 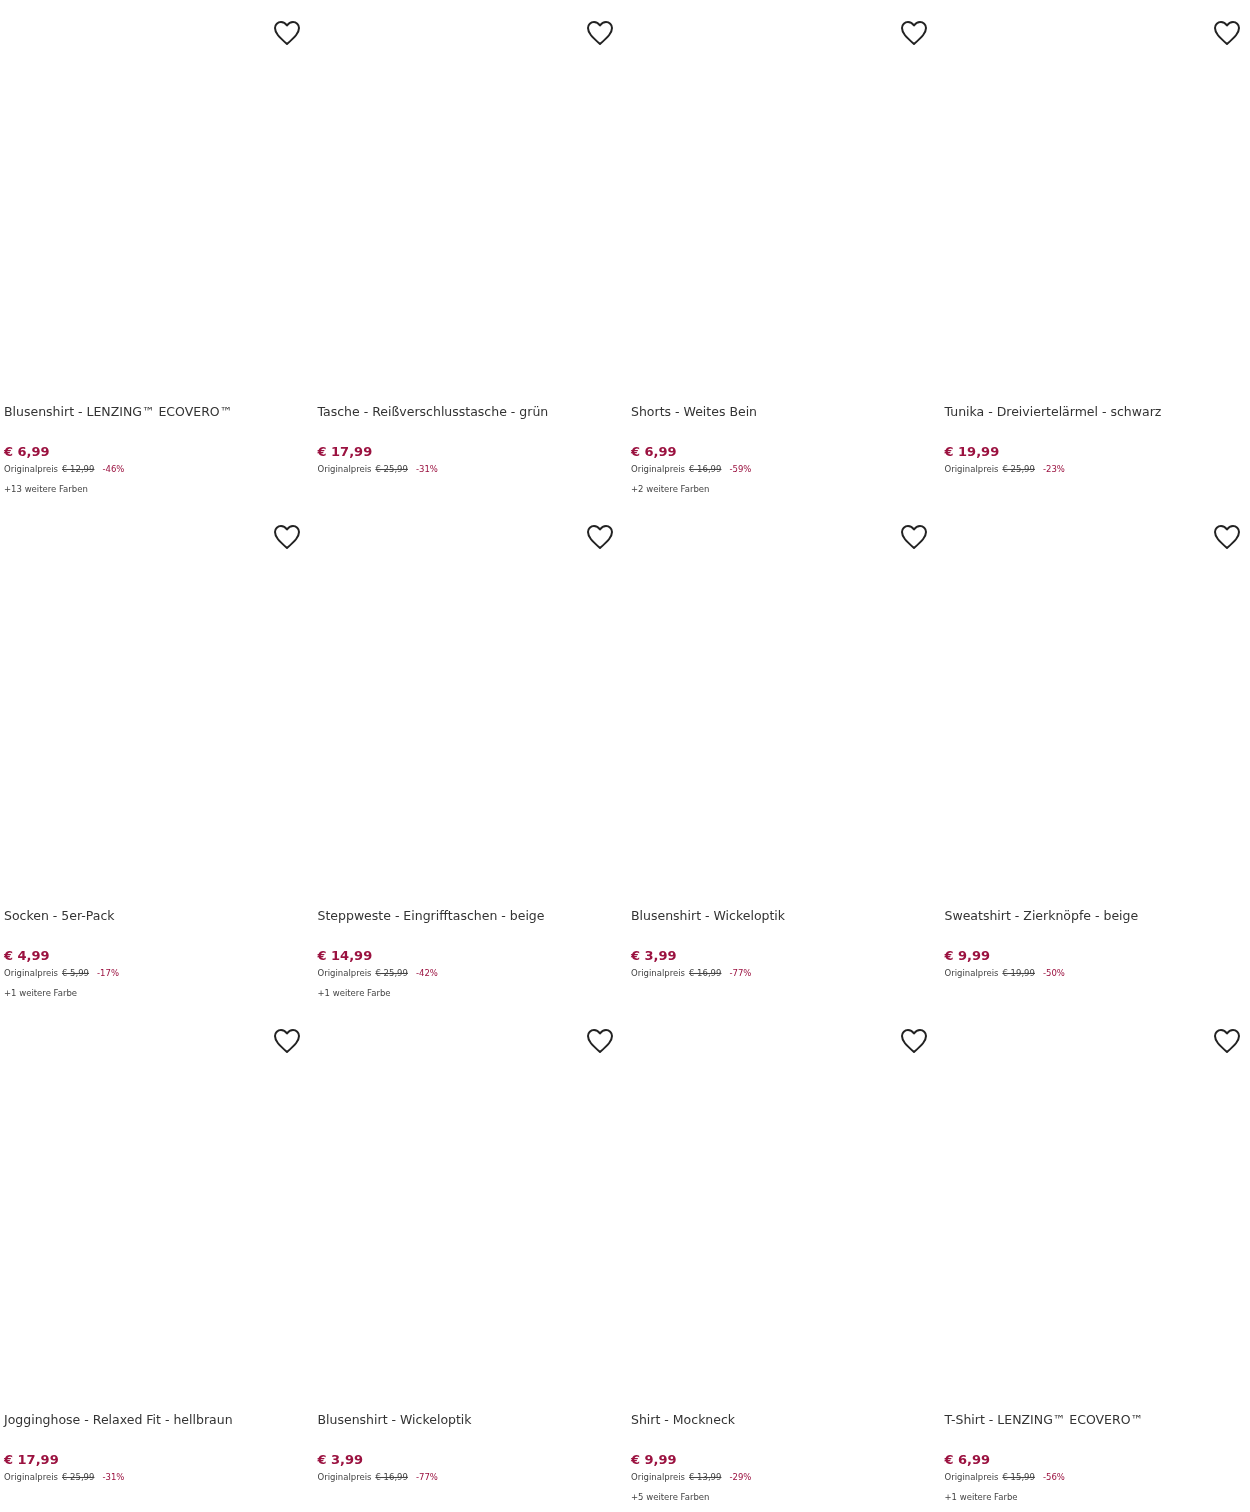 I want to click on product-name: Tasche - Reißverschlusstasche - grün, so click(x=468, y=412).